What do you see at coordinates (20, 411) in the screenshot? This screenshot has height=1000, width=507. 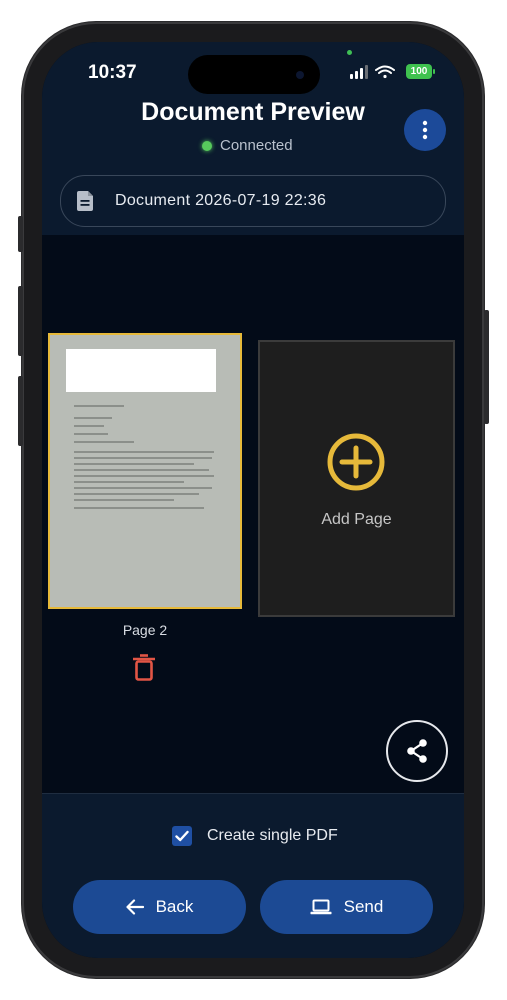 I see `volume-down-button` at bounding box center [20, 411].